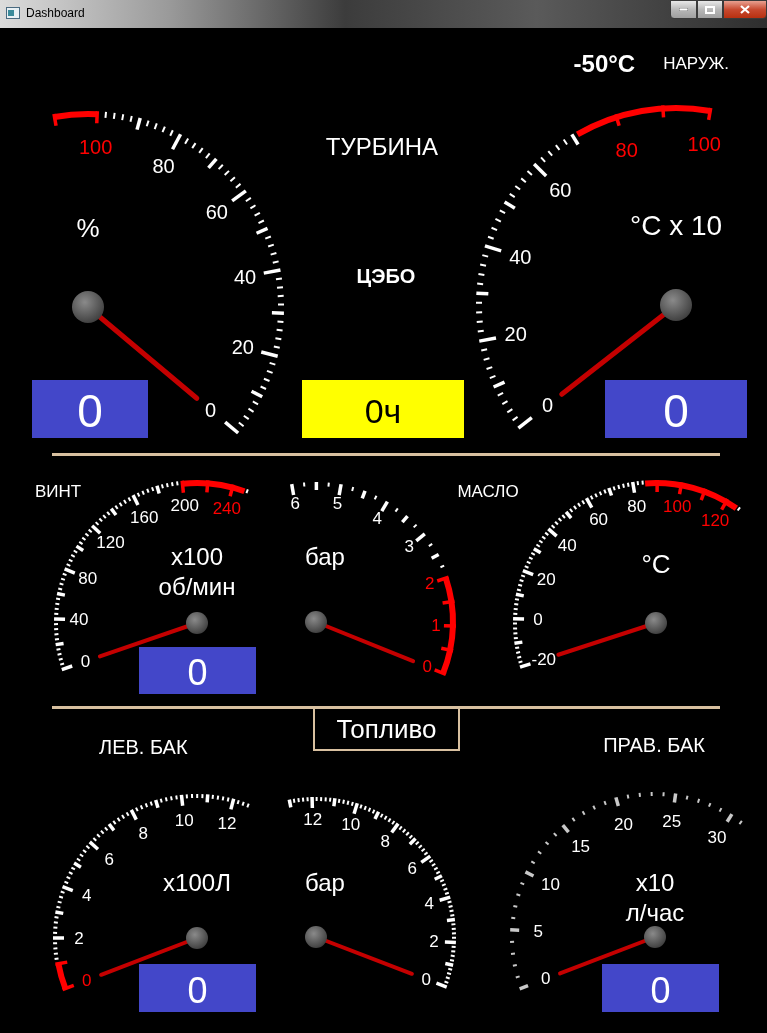 Image resolution: width=767 pixels, height=1033 pixels. I want to click on unit-label: x100, so click(197, 556).